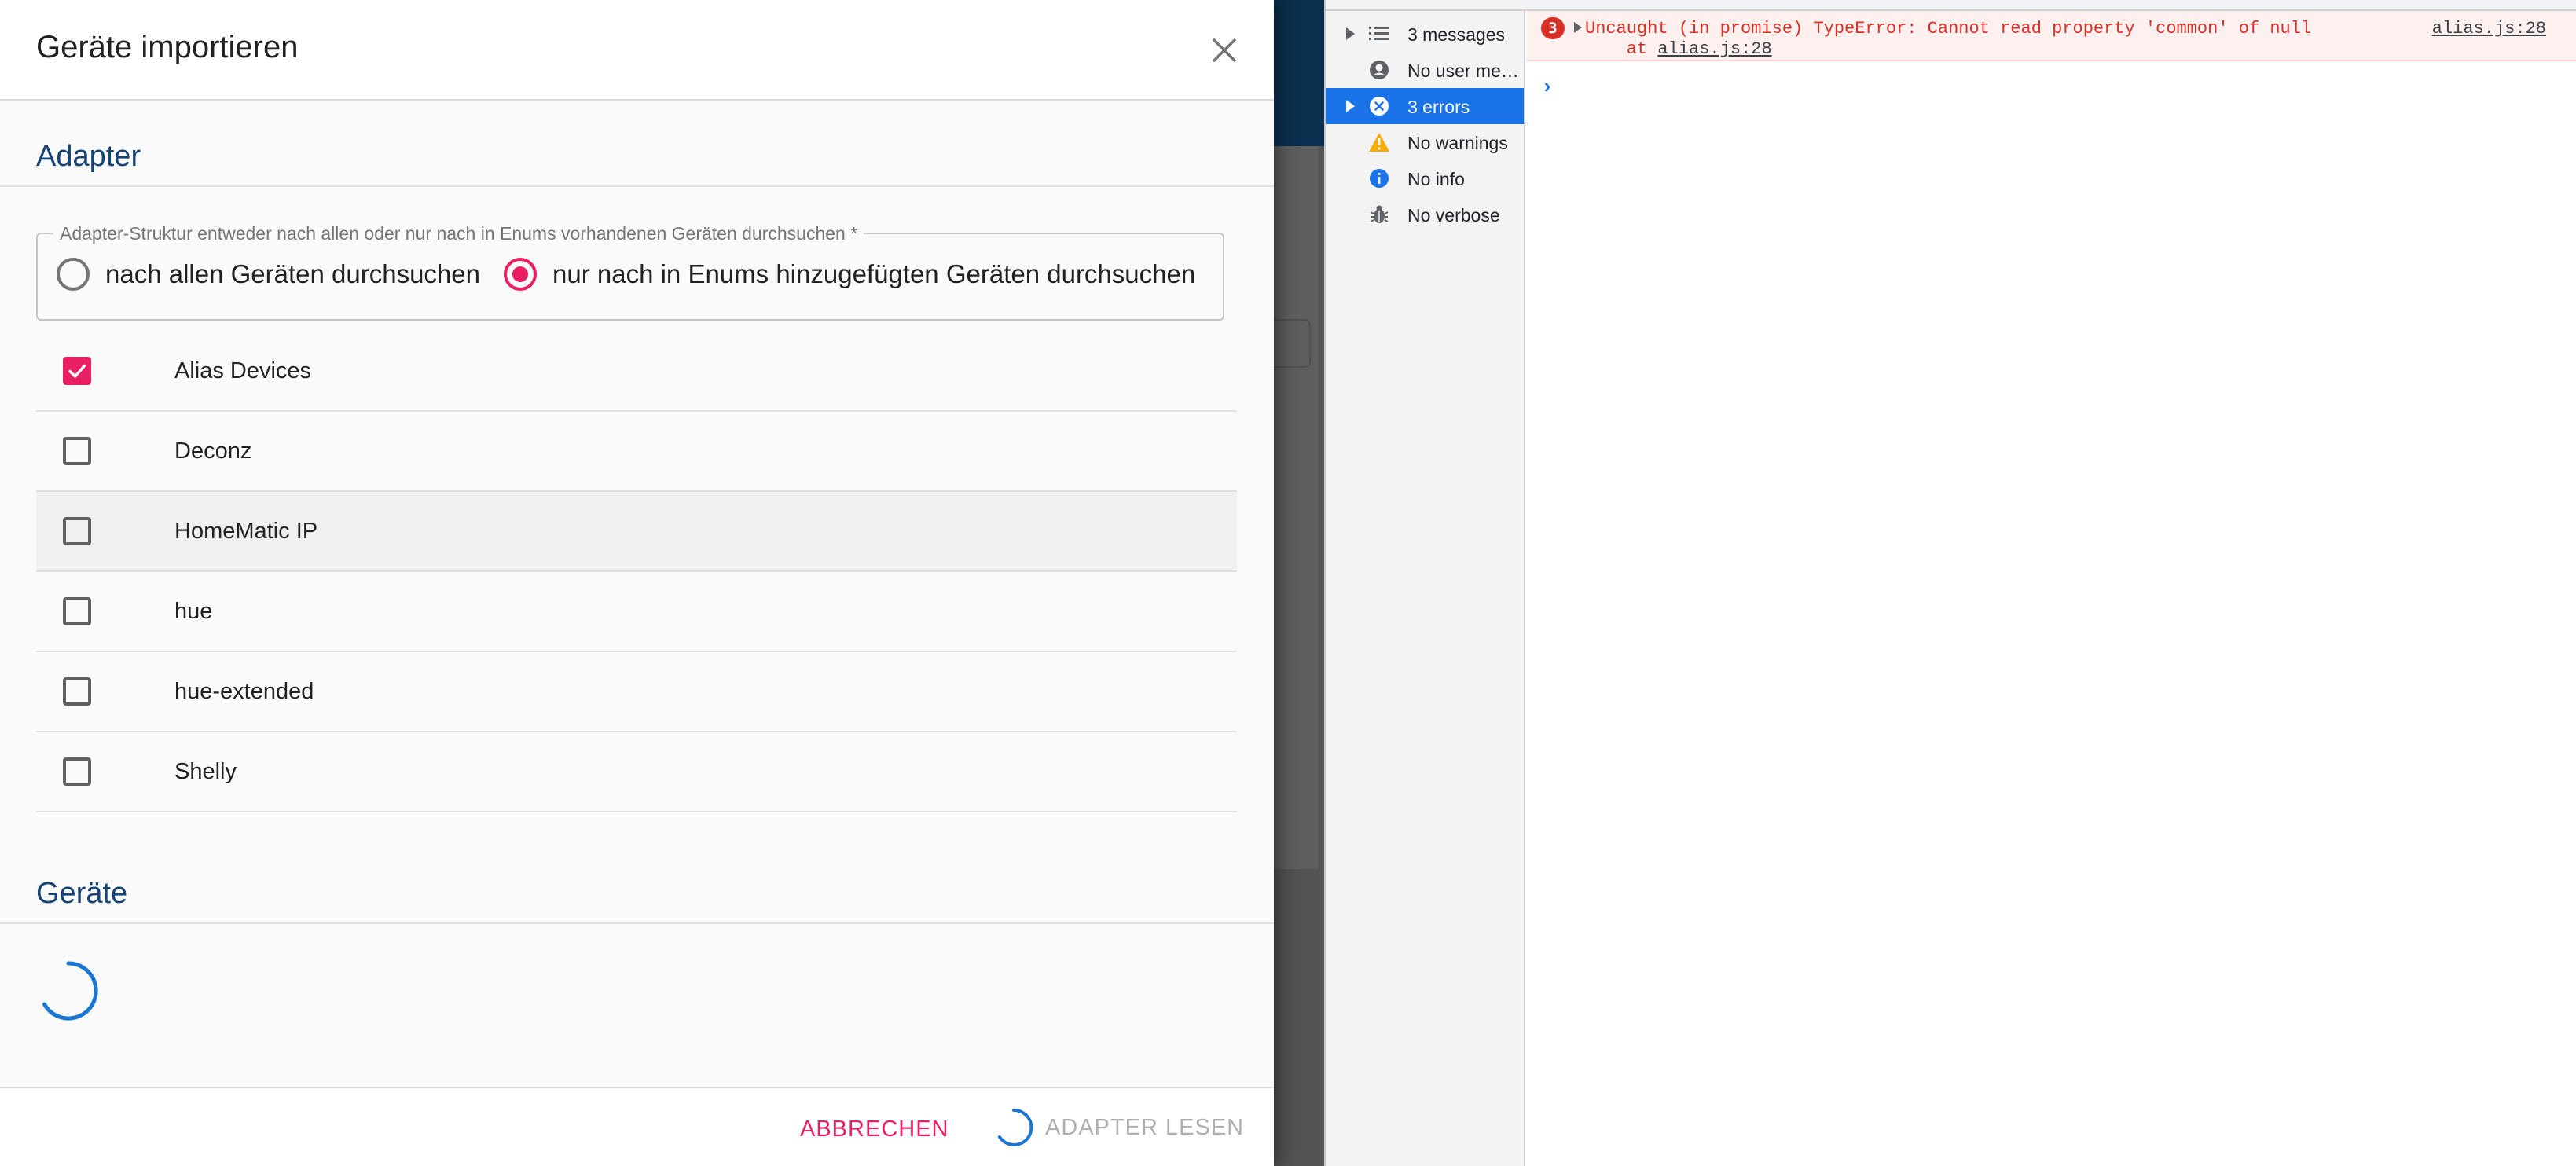 This screenshot has height=1166, width=2576. What do you see at coordinates (243, 370) in the screenshot?
I see `adapter-name: Alias Devices` at bounding box center [243, 370].